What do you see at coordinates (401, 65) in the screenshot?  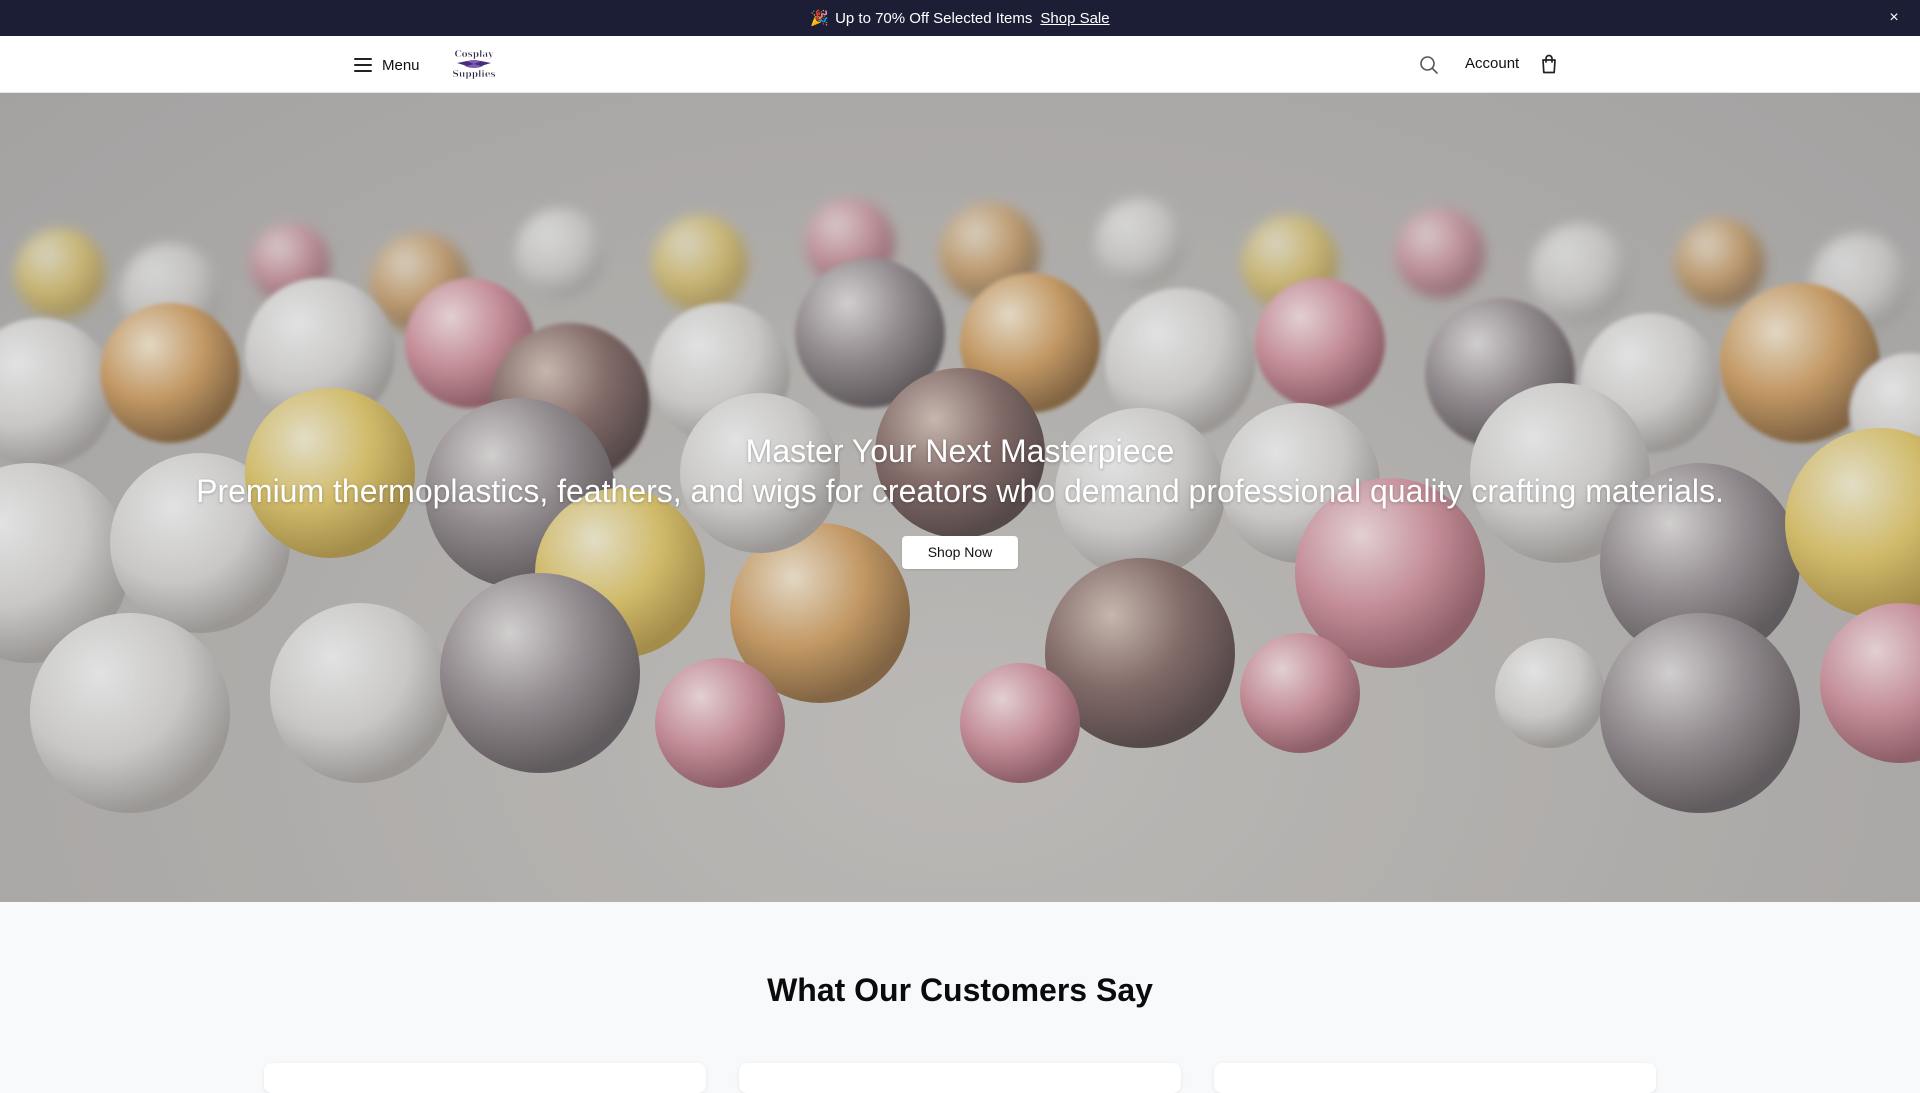 I see `menu-label: Menu` at bounding box center [401, 65].